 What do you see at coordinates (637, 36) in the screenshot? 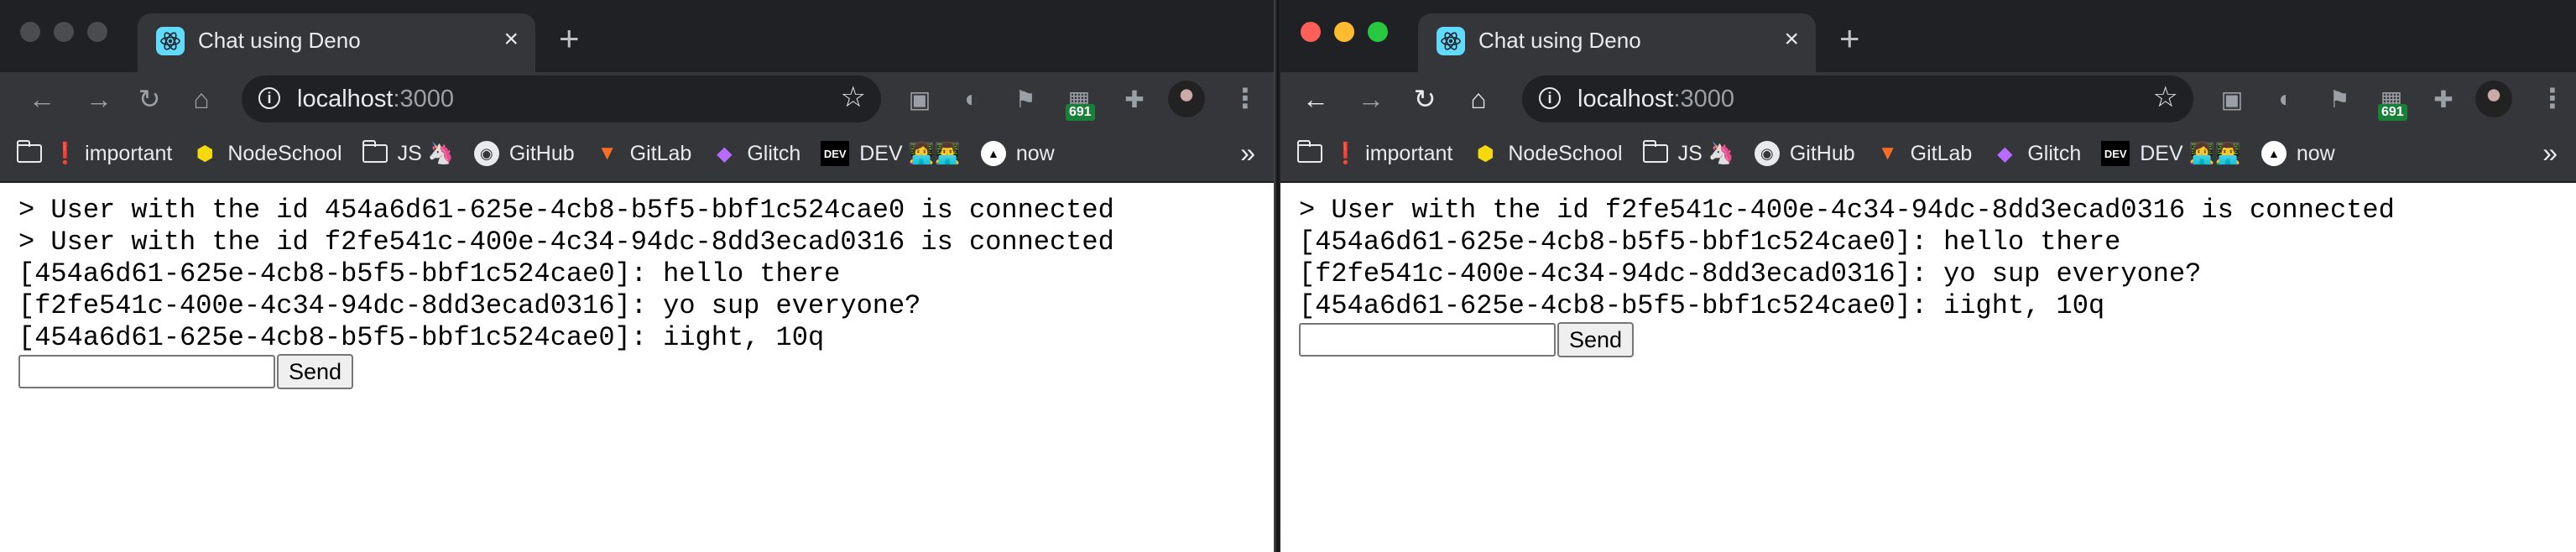
I see `tab-strip: Chat using Deno × +` at bounding box center [637, 36].